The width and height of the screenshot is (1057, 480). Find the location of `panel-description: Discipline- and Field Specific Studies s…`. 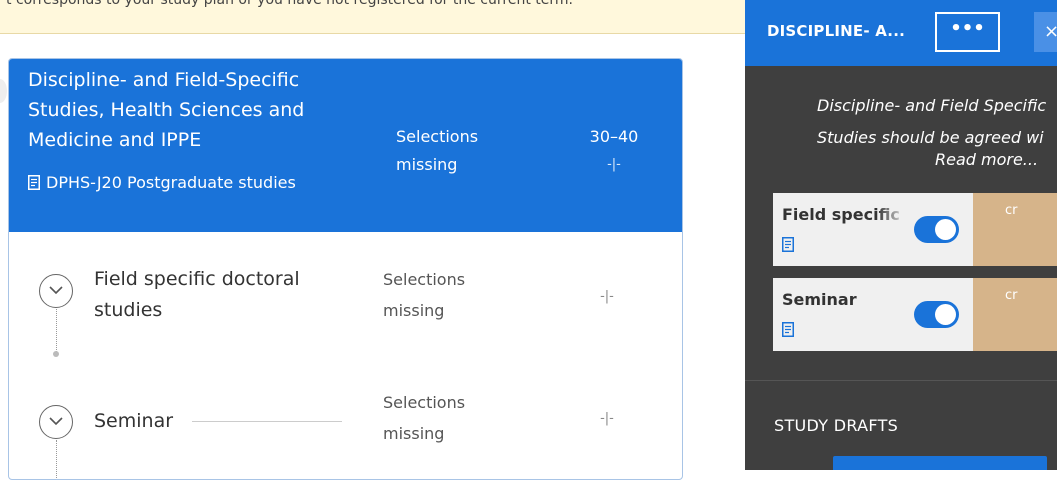

panel-description: Discipline- and Field Specific Studies s… is located at coordinates (932, 121).